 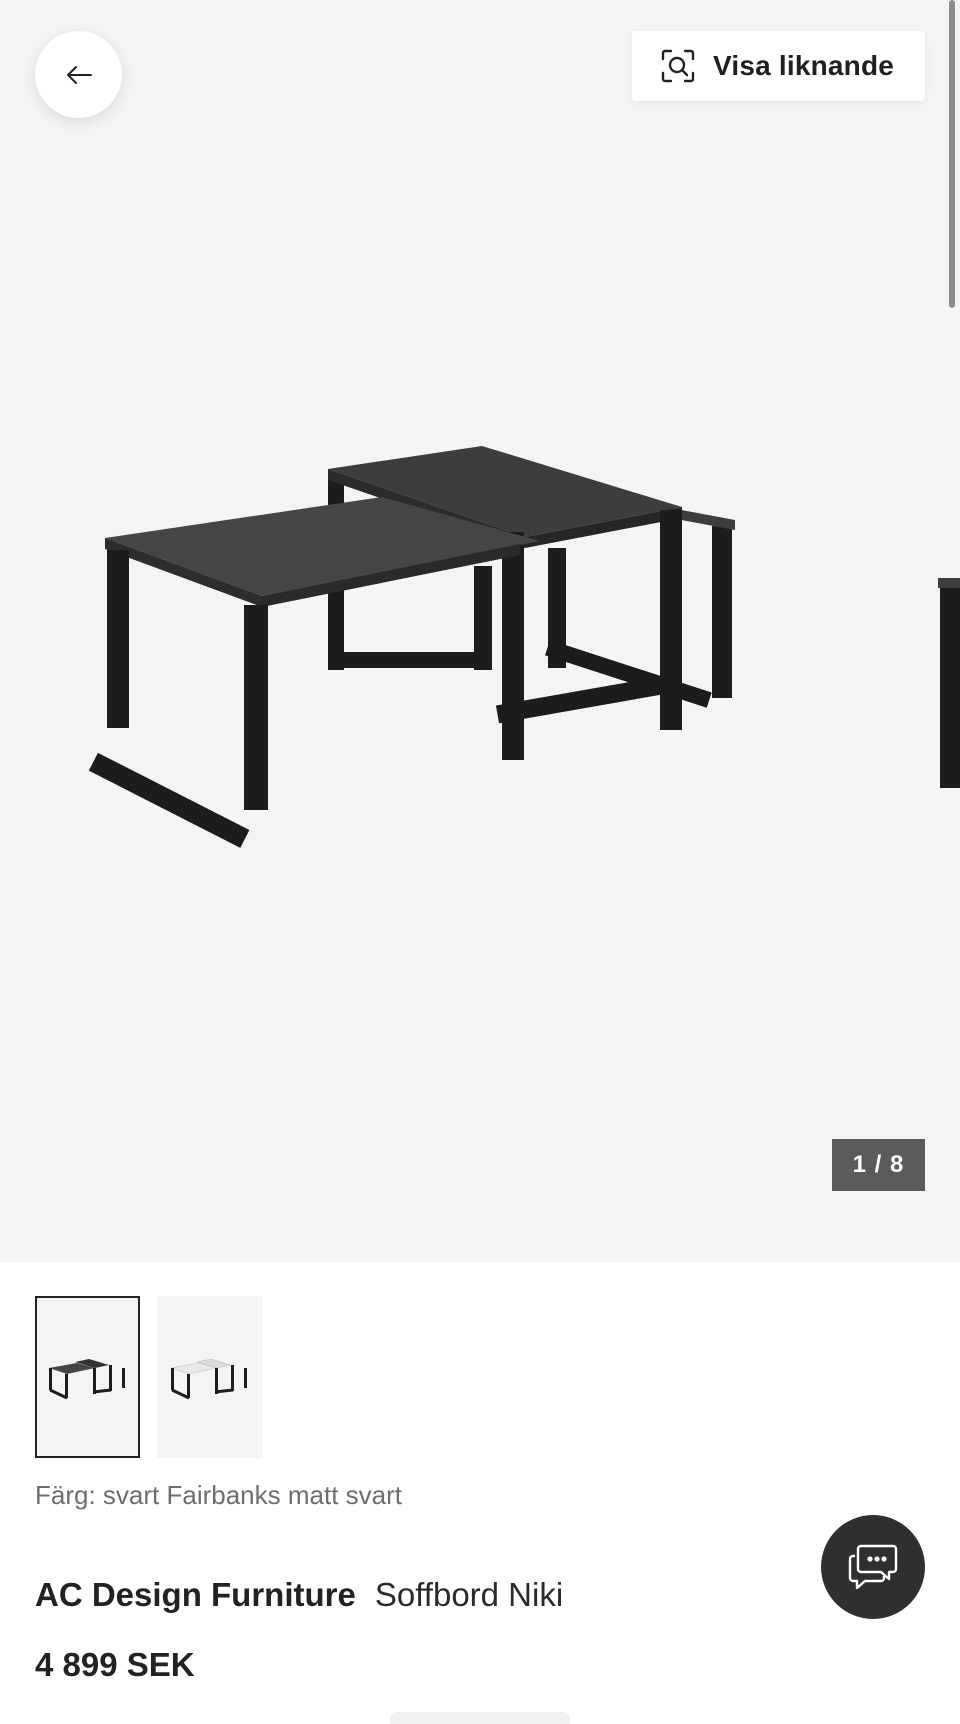 I want to click on product-title: AC Design Furniture Soffbord Niki, so click(x=299, y=1595).